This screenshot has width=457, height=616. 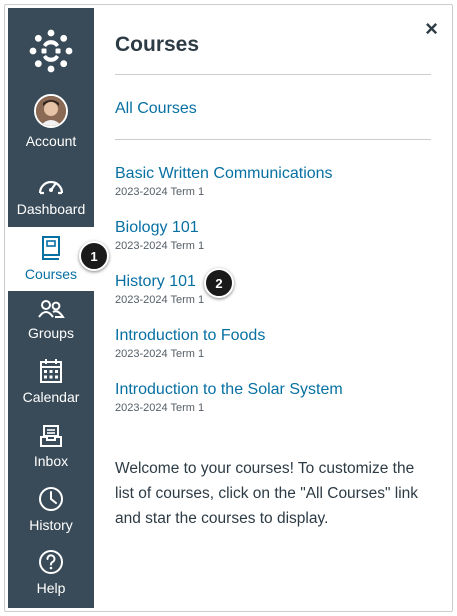 I want to click on nav-item-help: Help, so click(x=51, y=579).